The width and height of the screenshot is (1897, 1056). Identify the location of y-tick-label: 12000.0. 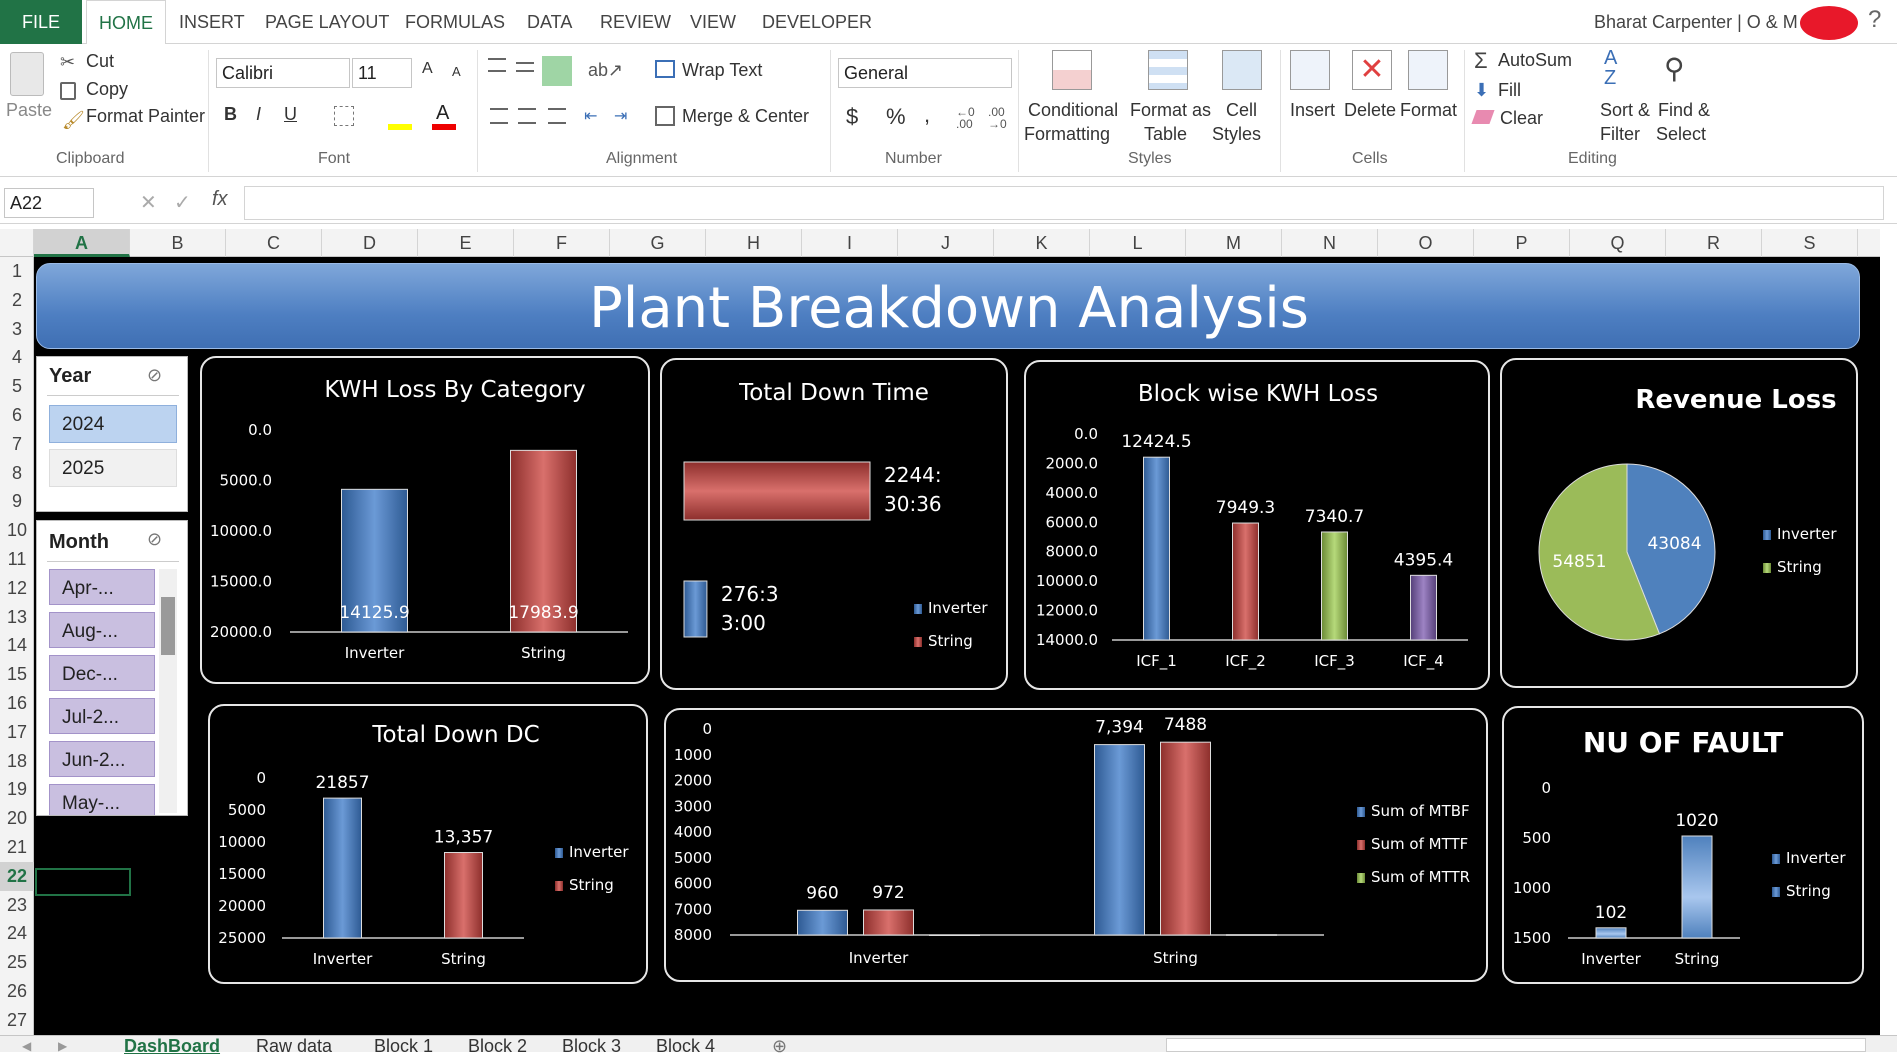
(1067, 611).